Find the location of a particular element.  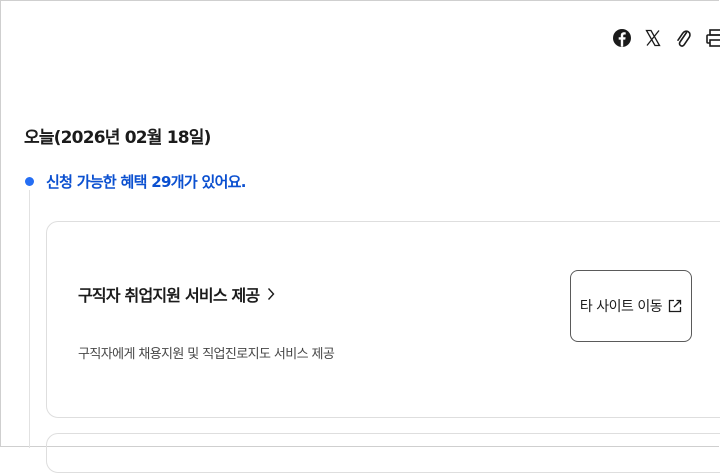

service-title-link: 구직자 취업지원 서비스 제공 is located at coordinates (176, 294).